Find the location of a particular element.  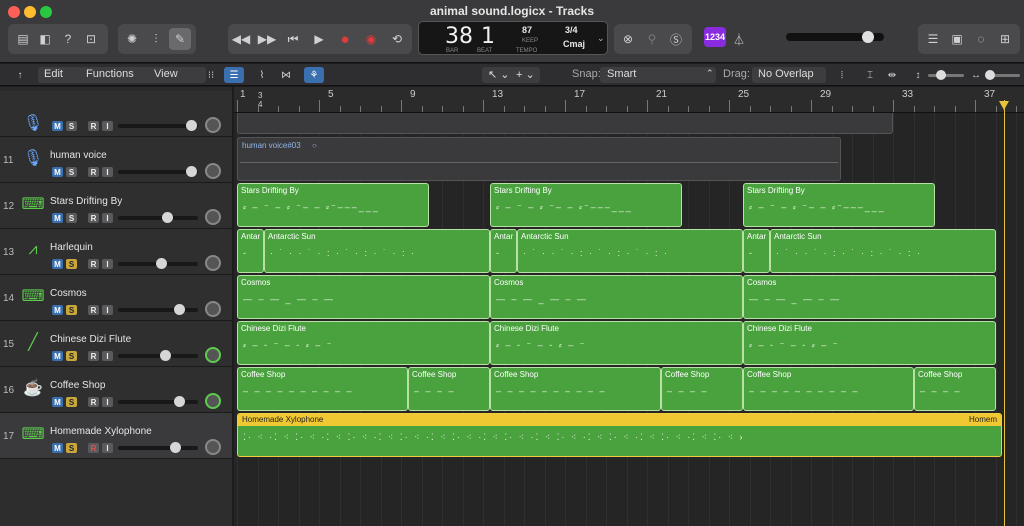

flex-icon: ⋈ is located at coordinates (286, 75).